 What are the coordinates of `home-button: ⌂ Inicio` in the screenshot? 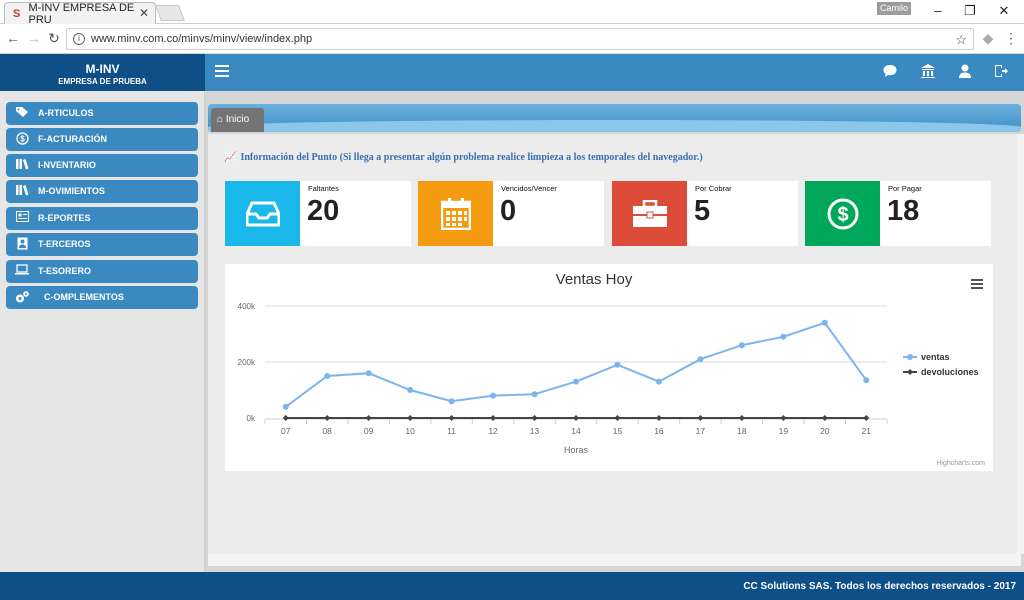 It's located at (237, 120).